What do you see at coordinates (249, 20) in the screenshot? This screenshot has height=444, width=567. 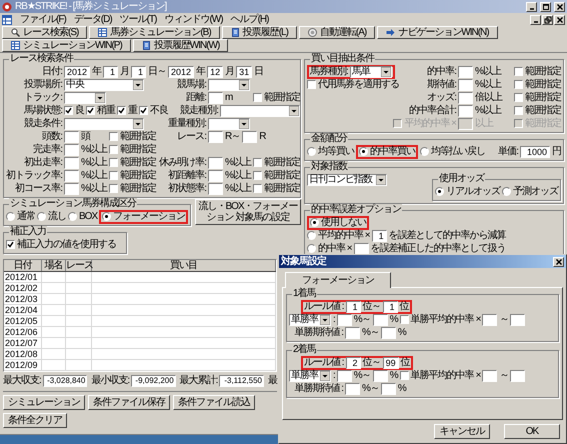 I see `menu-item: ヘルプ(H)` at bounding box center [249, 20].